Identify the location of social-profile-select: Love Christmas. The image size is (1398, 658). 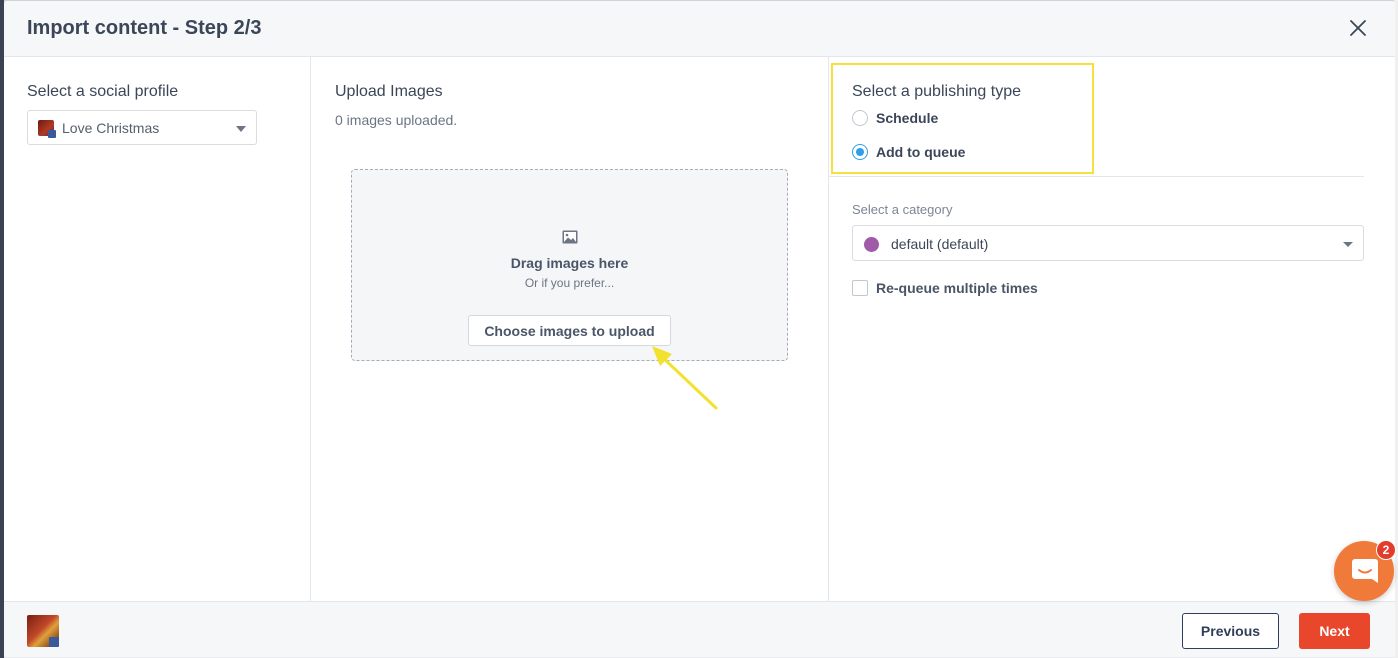
(142, 127).